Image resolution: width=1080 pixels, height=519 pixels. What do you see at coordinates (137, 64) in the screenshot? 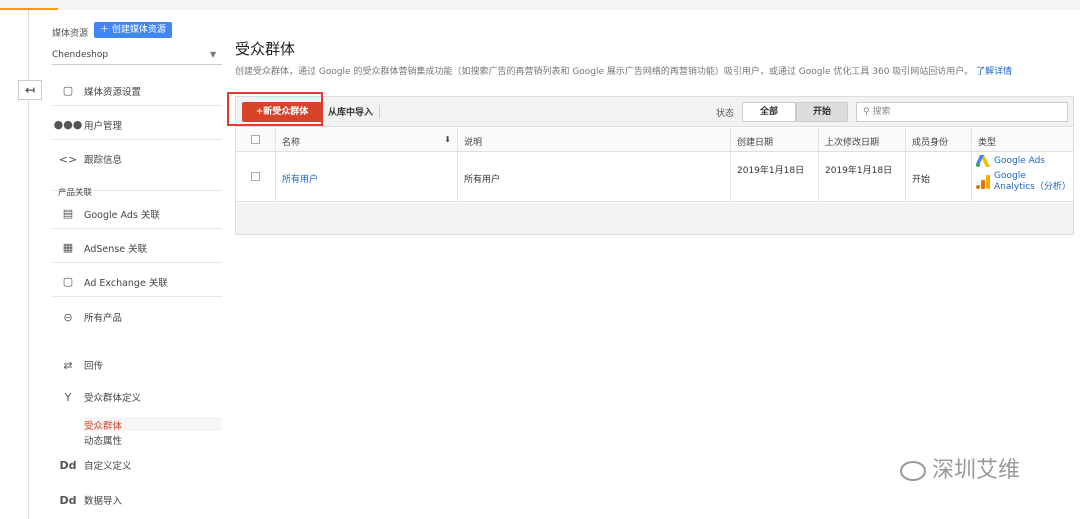
I see `divider` at bounding box center [137, 64].